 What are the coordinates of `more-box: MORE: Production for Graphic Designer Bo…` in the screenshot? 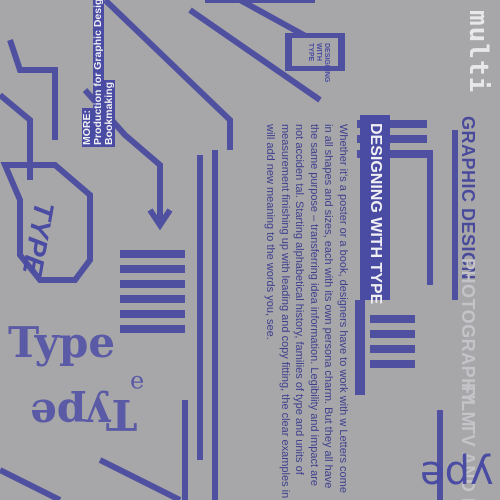 It's located at (98, 73).